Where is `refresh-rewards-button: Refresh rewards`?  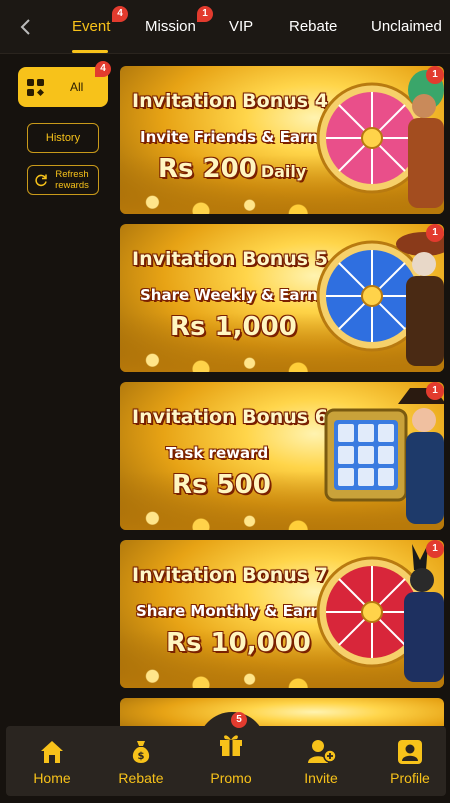 refresh-rewards-button: Refresh rewards is located at coordinates (63, 180).